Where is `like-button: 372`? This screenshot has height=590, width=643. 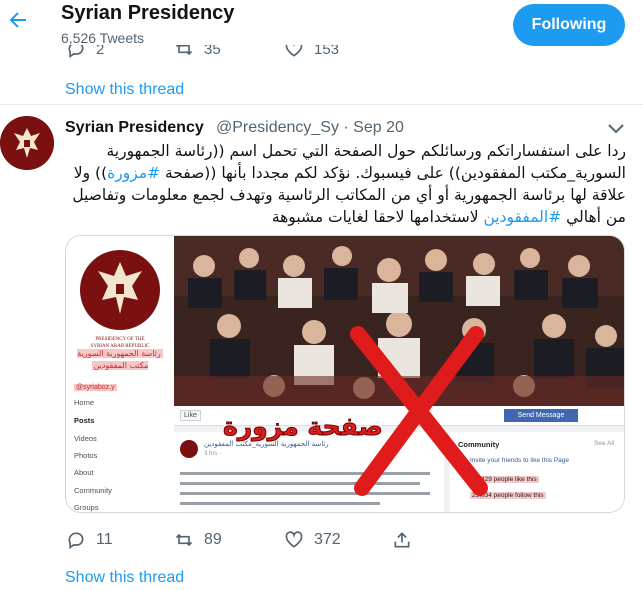
like-button: 372 is located at coordinates (324, 540).